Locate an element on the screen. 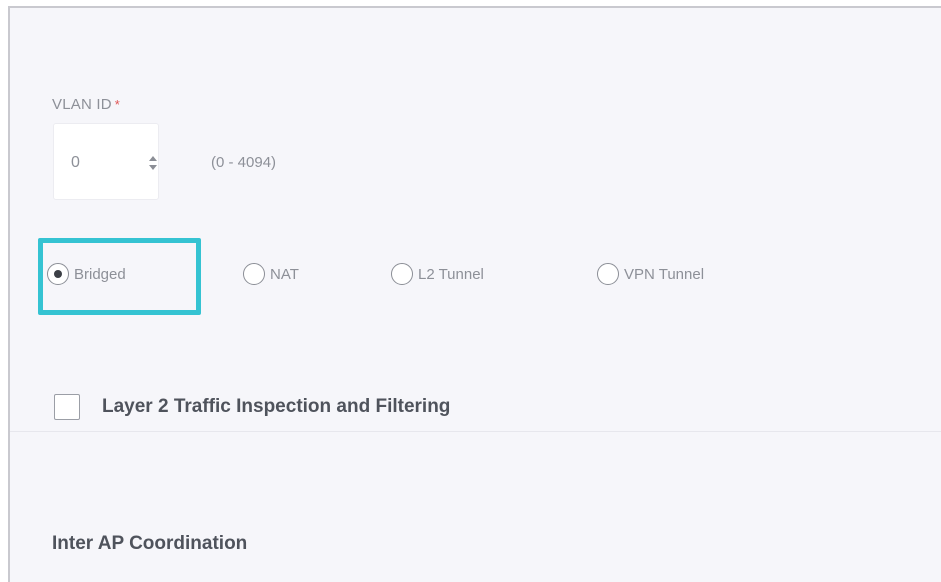 Image resolution: width=941 pixels, height=582 pixels. radio-nat-label: NAT is located at coordinates (284, 274).